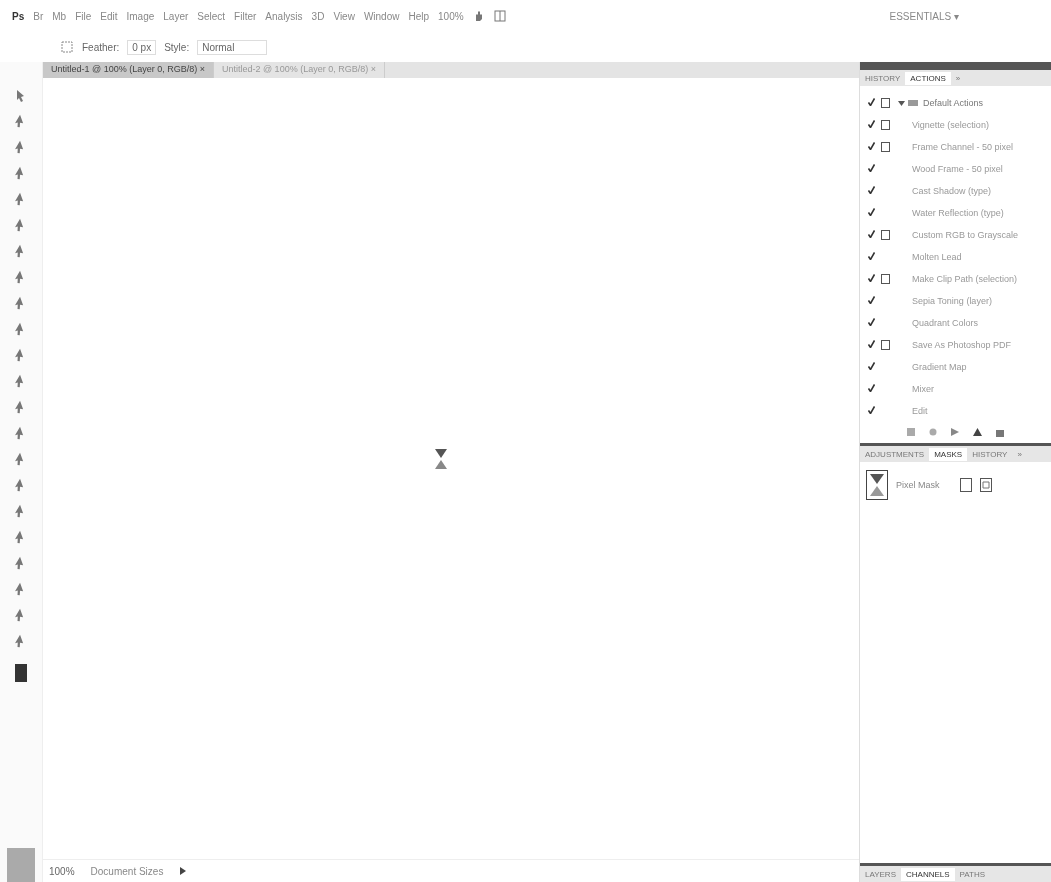 Image resolution: width=1051 pixels, height=882 pixels. Describe the element at coordinates (176, 16) in the screenshot. I see `menu-item: Layer` at that location.